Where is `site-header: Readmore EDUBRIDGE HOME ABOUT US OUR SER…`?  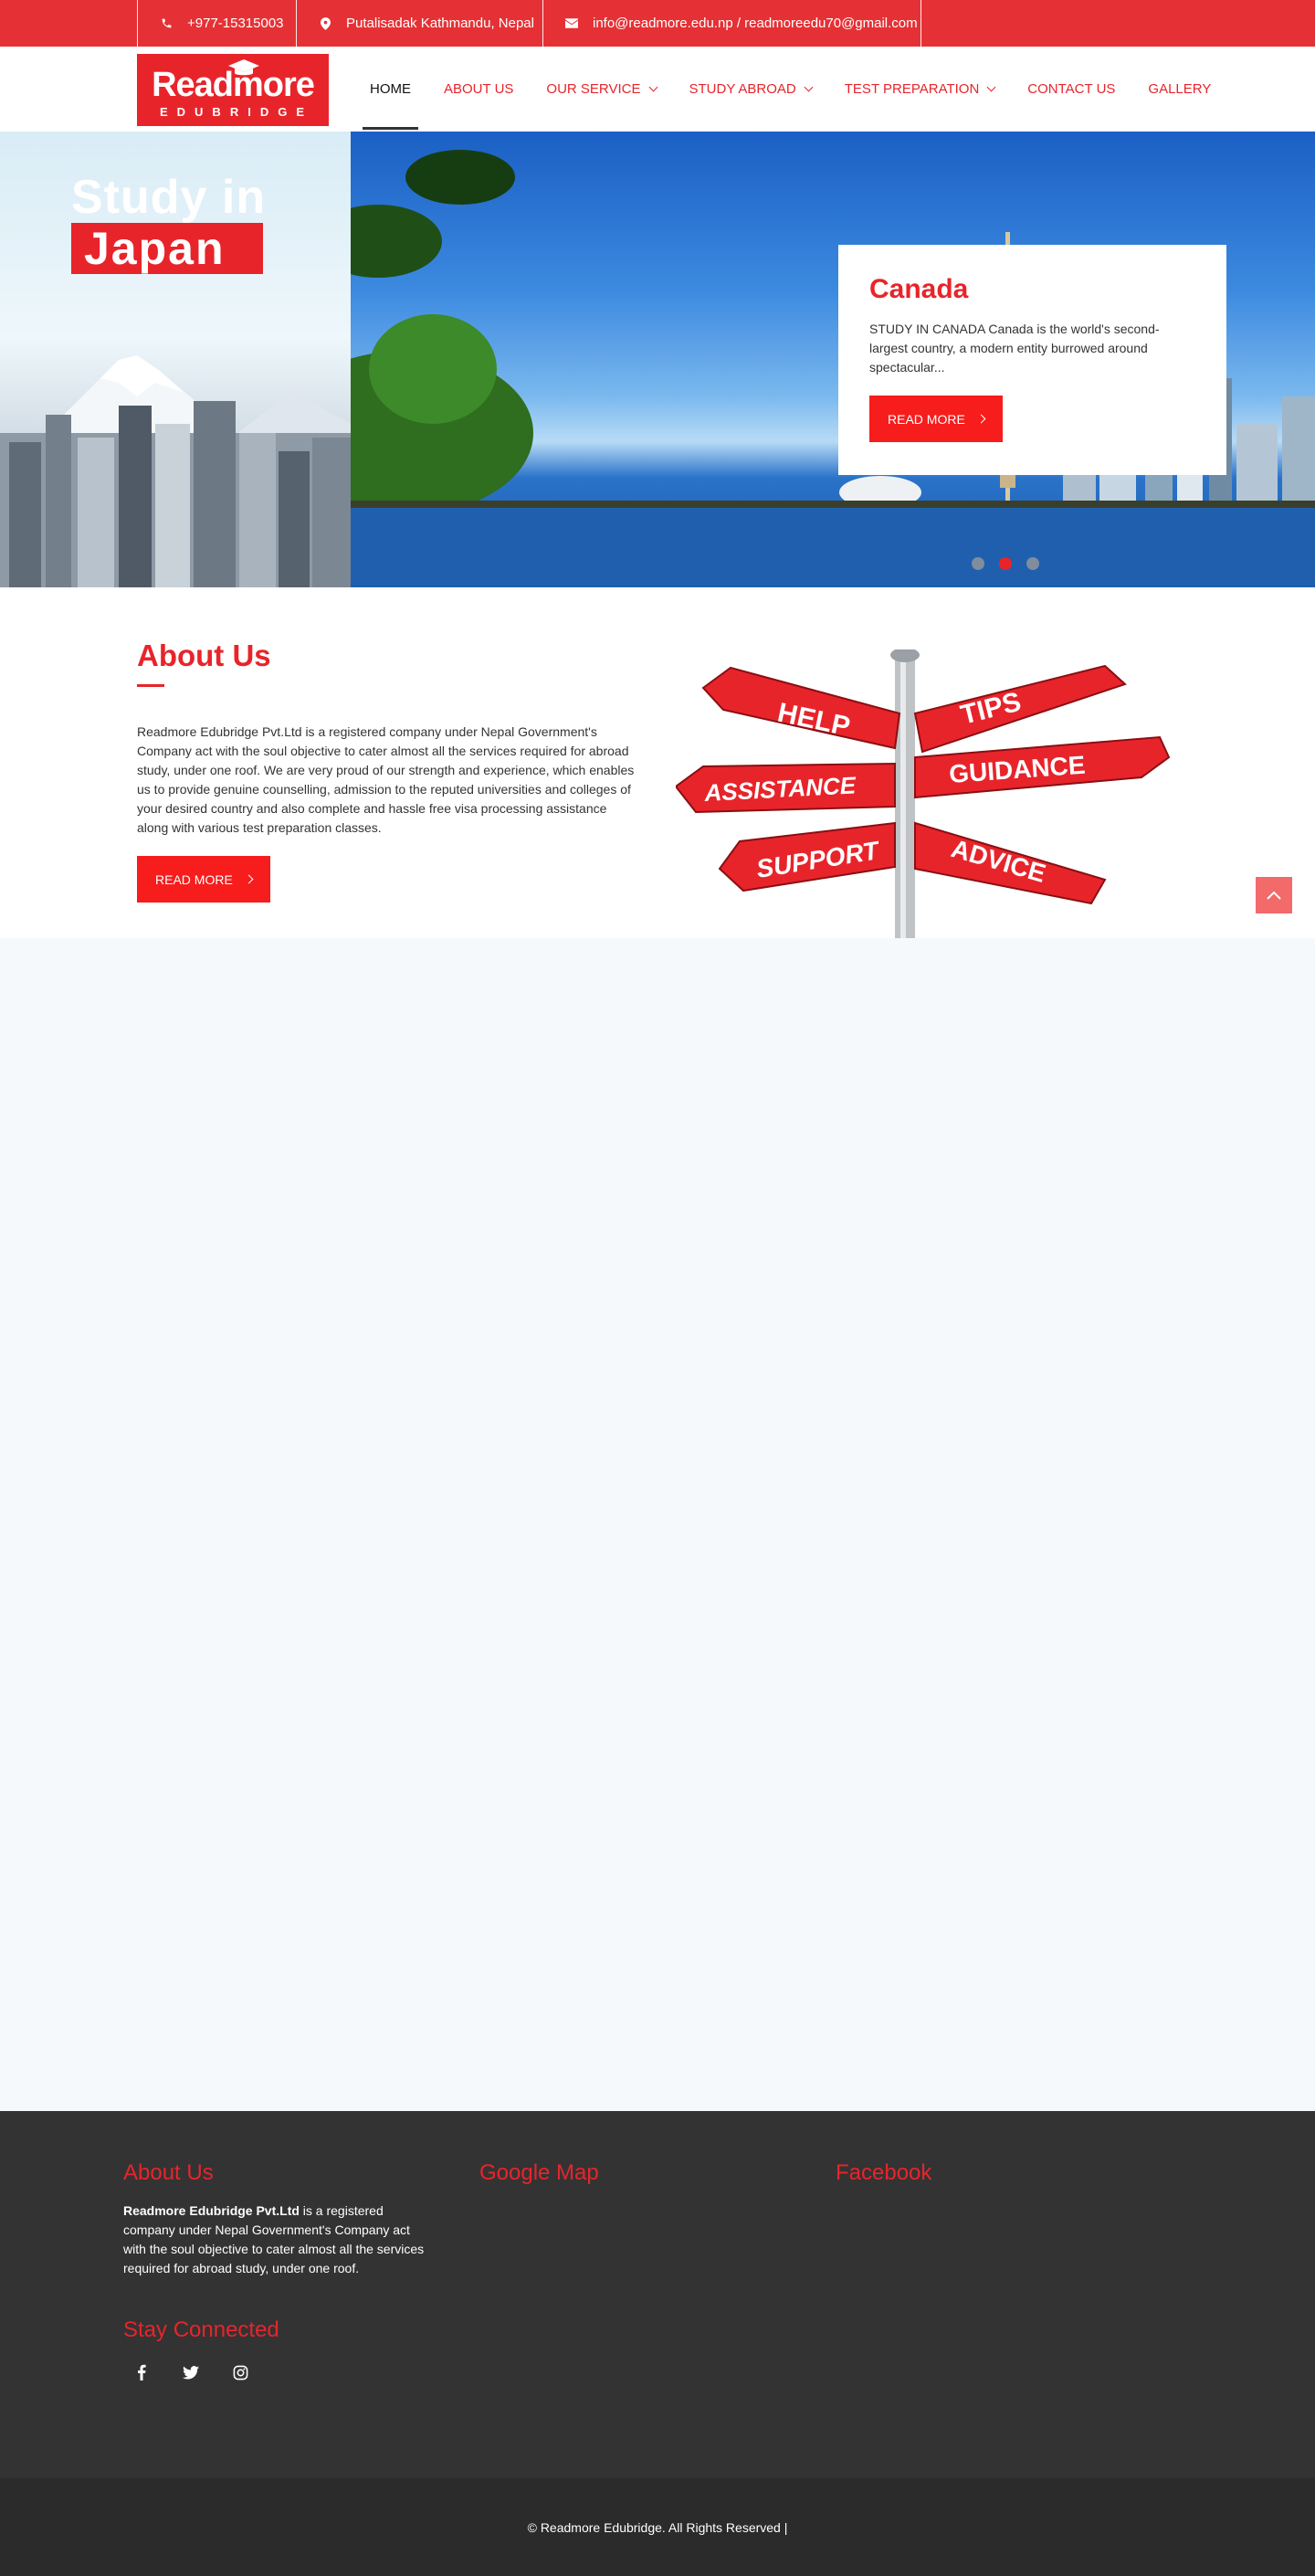 site-header: Readmore EDUBRIDGE HOME ABOUT US OUR SER… is located at coordinates (657, 89).